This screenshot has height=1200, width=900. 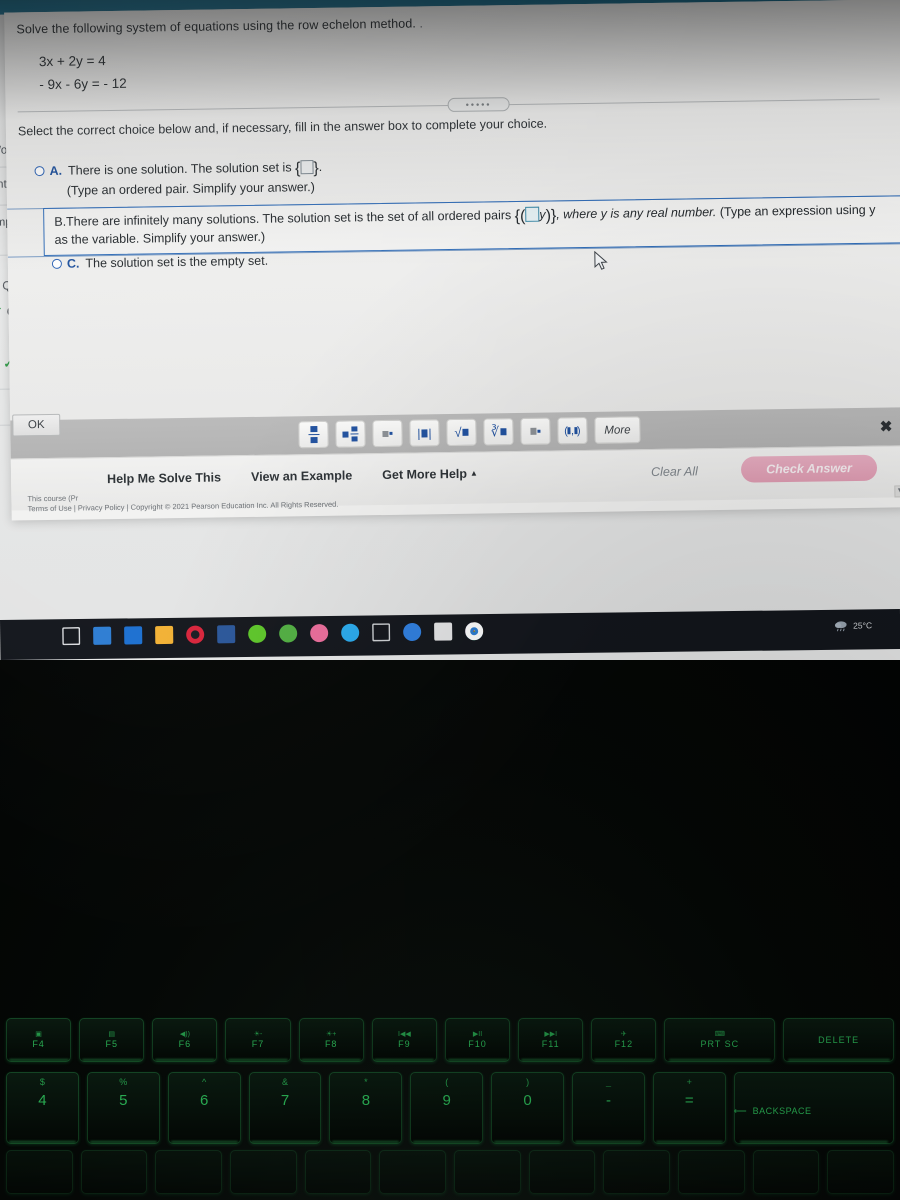 I want to click on key-secondary-label: ▶▶I, so click(x=551, y=1034).